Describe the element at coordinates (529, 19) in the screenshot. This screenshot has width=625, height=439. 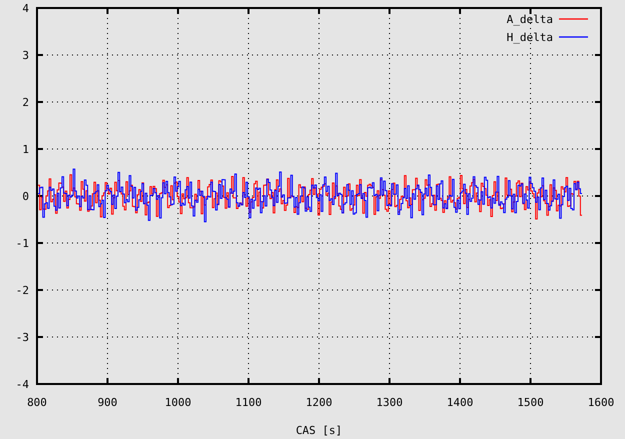
I see `legend-label: A_delta` at that location.